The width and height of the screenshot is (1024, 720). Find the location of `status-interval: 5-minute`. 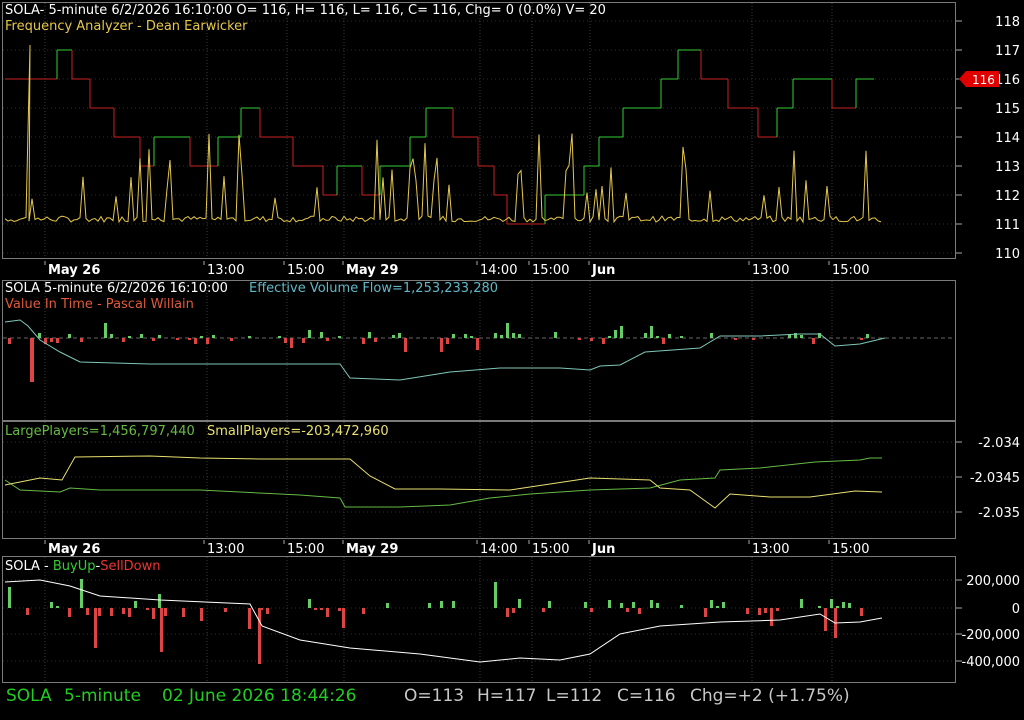

status-interval: 5-minute is located at coordinates (102, 696).